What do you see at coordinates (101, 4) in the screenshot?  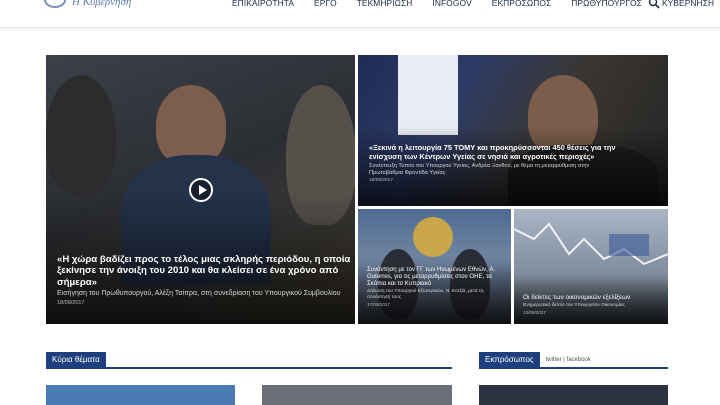 I see `site-name: Η Κυβέρνηση` at bounding box center [101, 4].